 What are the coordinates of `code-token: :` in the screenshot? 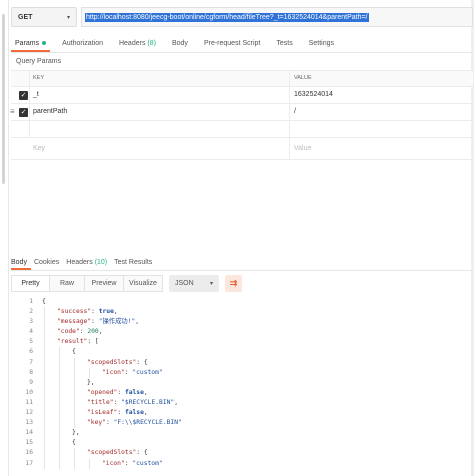 It's located at (121, 413).